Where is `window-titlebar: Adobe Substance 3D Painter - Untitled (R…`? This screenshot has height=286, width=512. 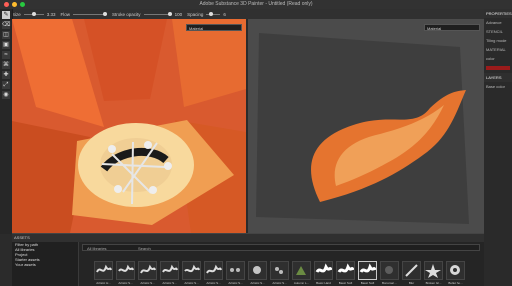
window-titlebar: Adobe Substance 3D Painter - Untitled (R… is located at coordinates (256, 4).